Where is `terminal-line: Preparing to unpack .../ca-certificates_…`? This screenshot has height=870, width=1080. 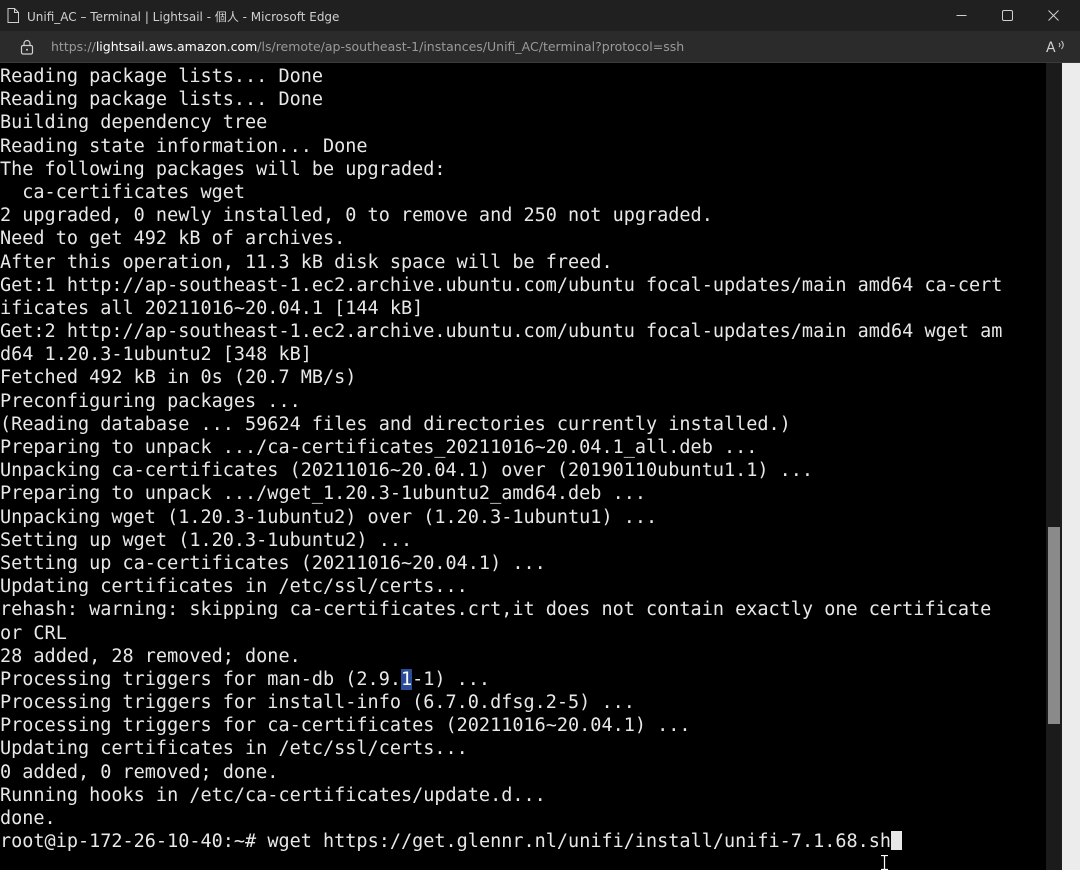
terminal-line: Preparing to unpack .../ca-certificates_… is located at coordinates (379, 447).